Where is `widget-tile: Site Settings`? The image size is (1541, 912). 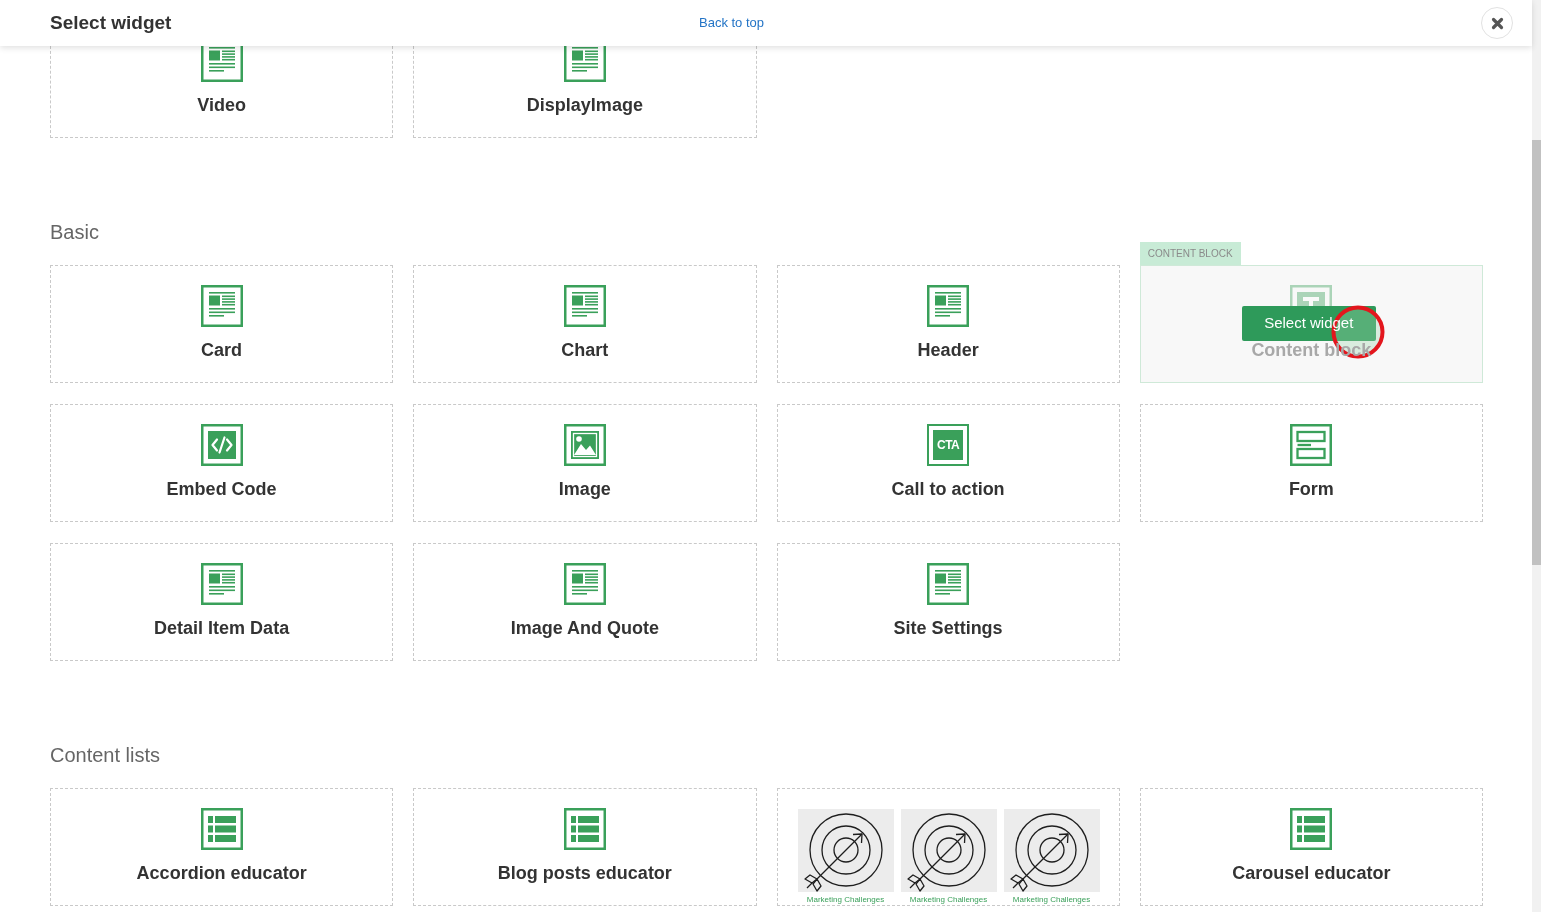
widget-tile: Site Settings is located at coordinates (948, 602).